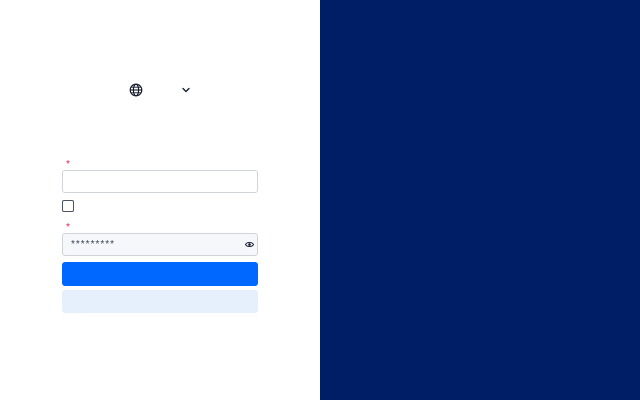  What do you see at coordinates (160, 244) in the screenshot?
I see `password-input` at bounding box center [160, 244].